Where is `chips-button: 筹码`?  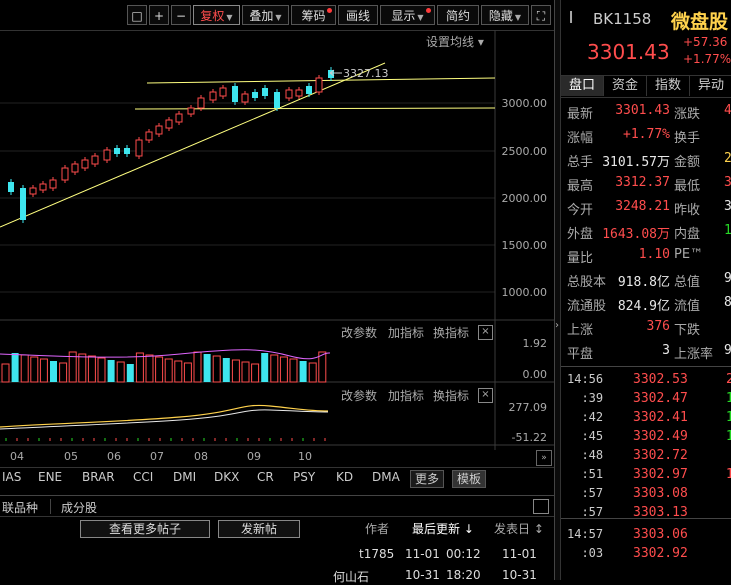 chips-button: 筹码 is located at coordinates (313, 15).